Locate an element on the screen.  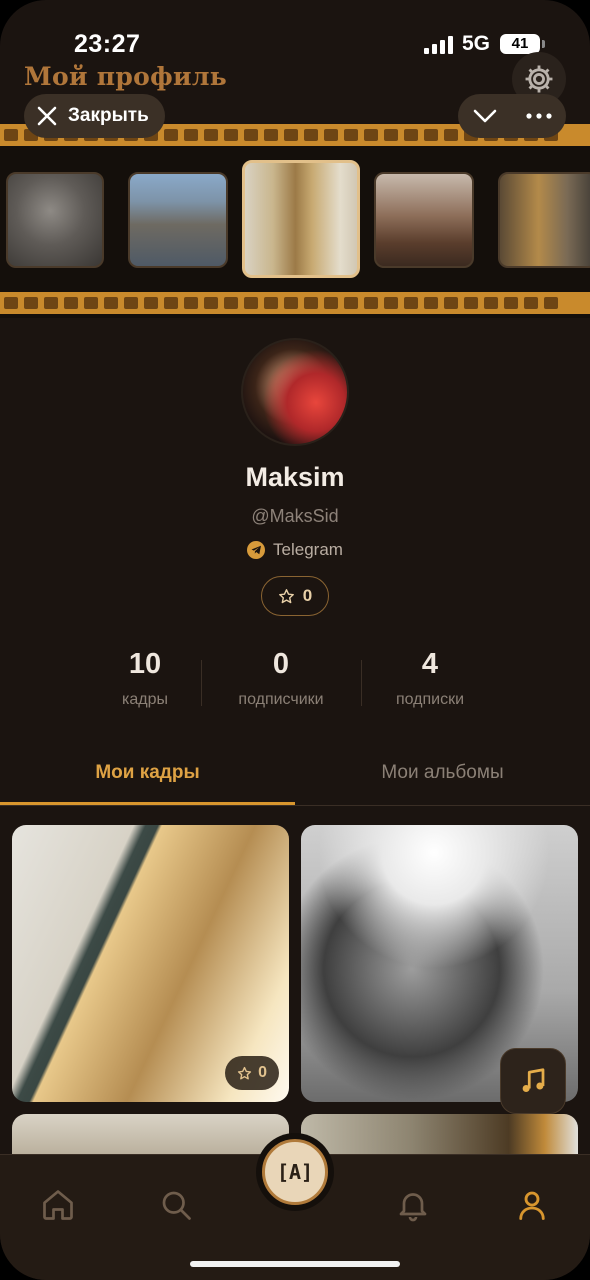
bottom-navigation: [A] is located at coordinates (295, 1206).